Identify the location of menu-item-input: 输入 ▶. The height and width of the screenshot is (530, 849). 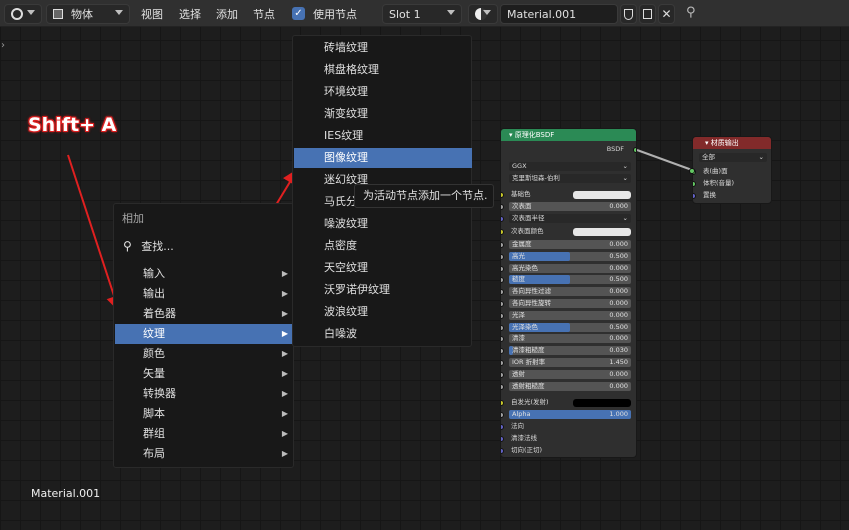
(204, 274).